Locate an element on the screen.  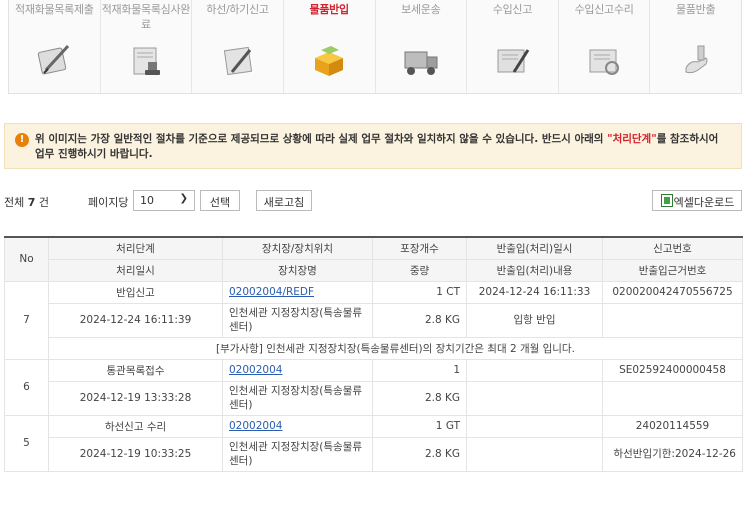
col-packages: 포장개수 is located at coordinates (419, 248).